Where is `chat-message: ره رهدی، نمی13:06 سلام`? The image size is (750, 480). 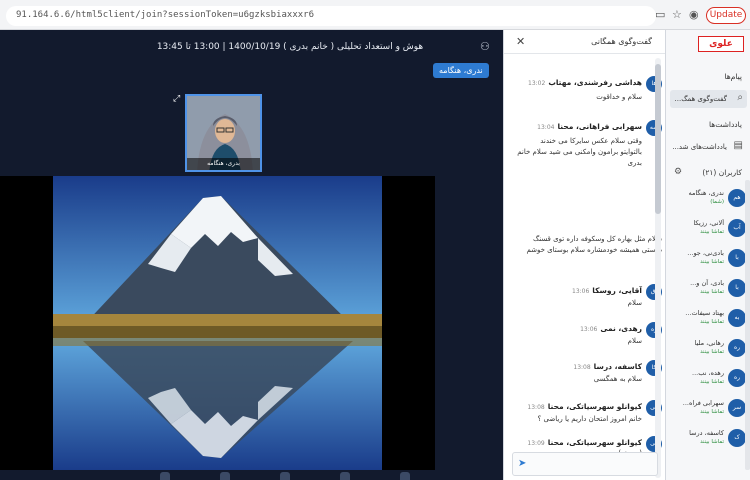
chat-message: ره رهدی، نمی13:06 سلام is located at coordinates (587, 337).